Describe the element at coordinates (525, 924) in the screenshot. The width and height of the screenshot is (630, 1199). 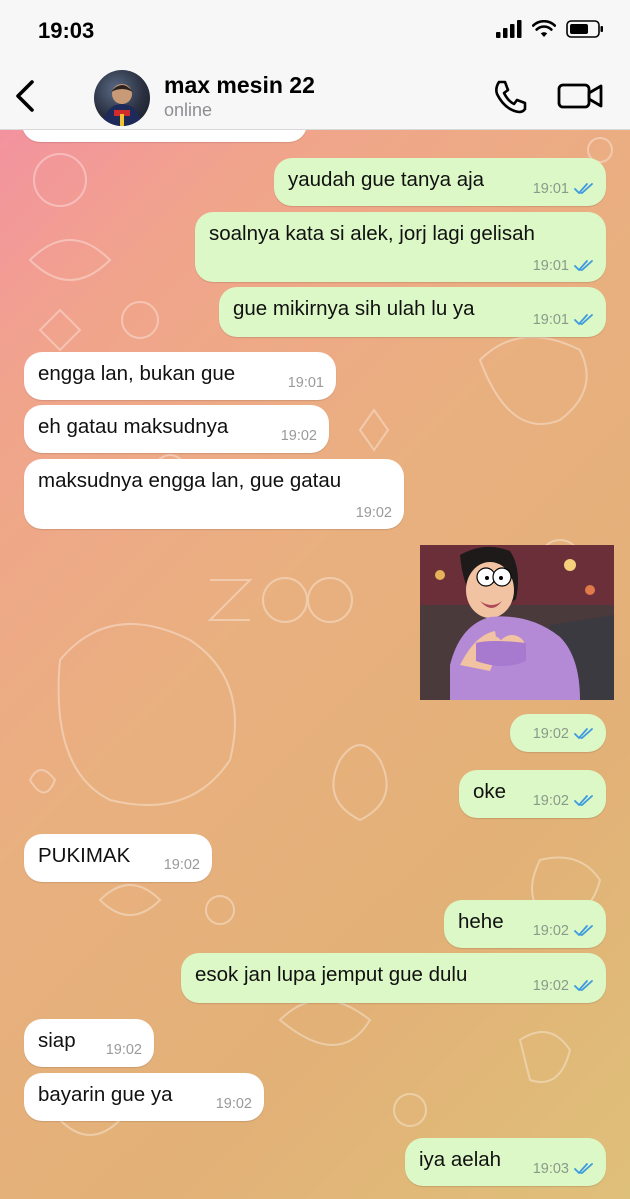
I see `message-bubble-outgoing: hehe 19:02` at that location.